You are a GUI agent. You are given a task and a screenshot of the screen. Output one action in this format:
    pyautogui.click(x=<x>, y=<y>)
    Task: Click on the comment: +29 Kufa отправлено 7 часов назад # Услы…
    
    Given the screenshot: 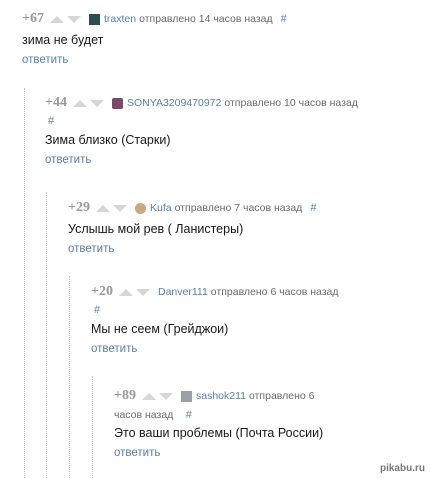 What is the action you would take?
    pyautogui.click(x=192, y=228)
    